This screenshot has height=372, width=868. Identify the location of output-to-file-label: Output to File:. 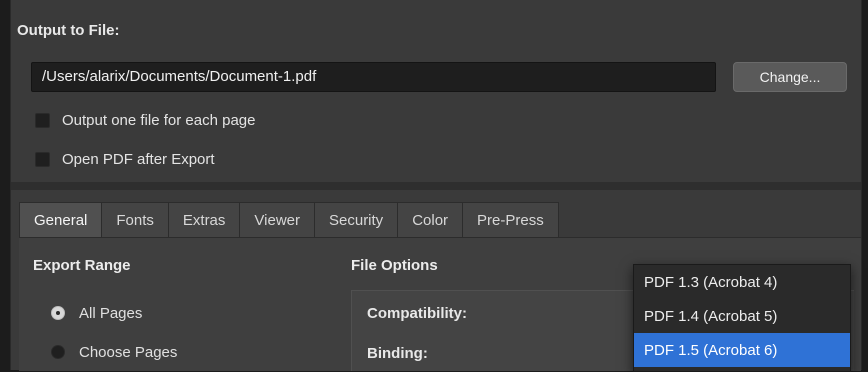
(68, 30).